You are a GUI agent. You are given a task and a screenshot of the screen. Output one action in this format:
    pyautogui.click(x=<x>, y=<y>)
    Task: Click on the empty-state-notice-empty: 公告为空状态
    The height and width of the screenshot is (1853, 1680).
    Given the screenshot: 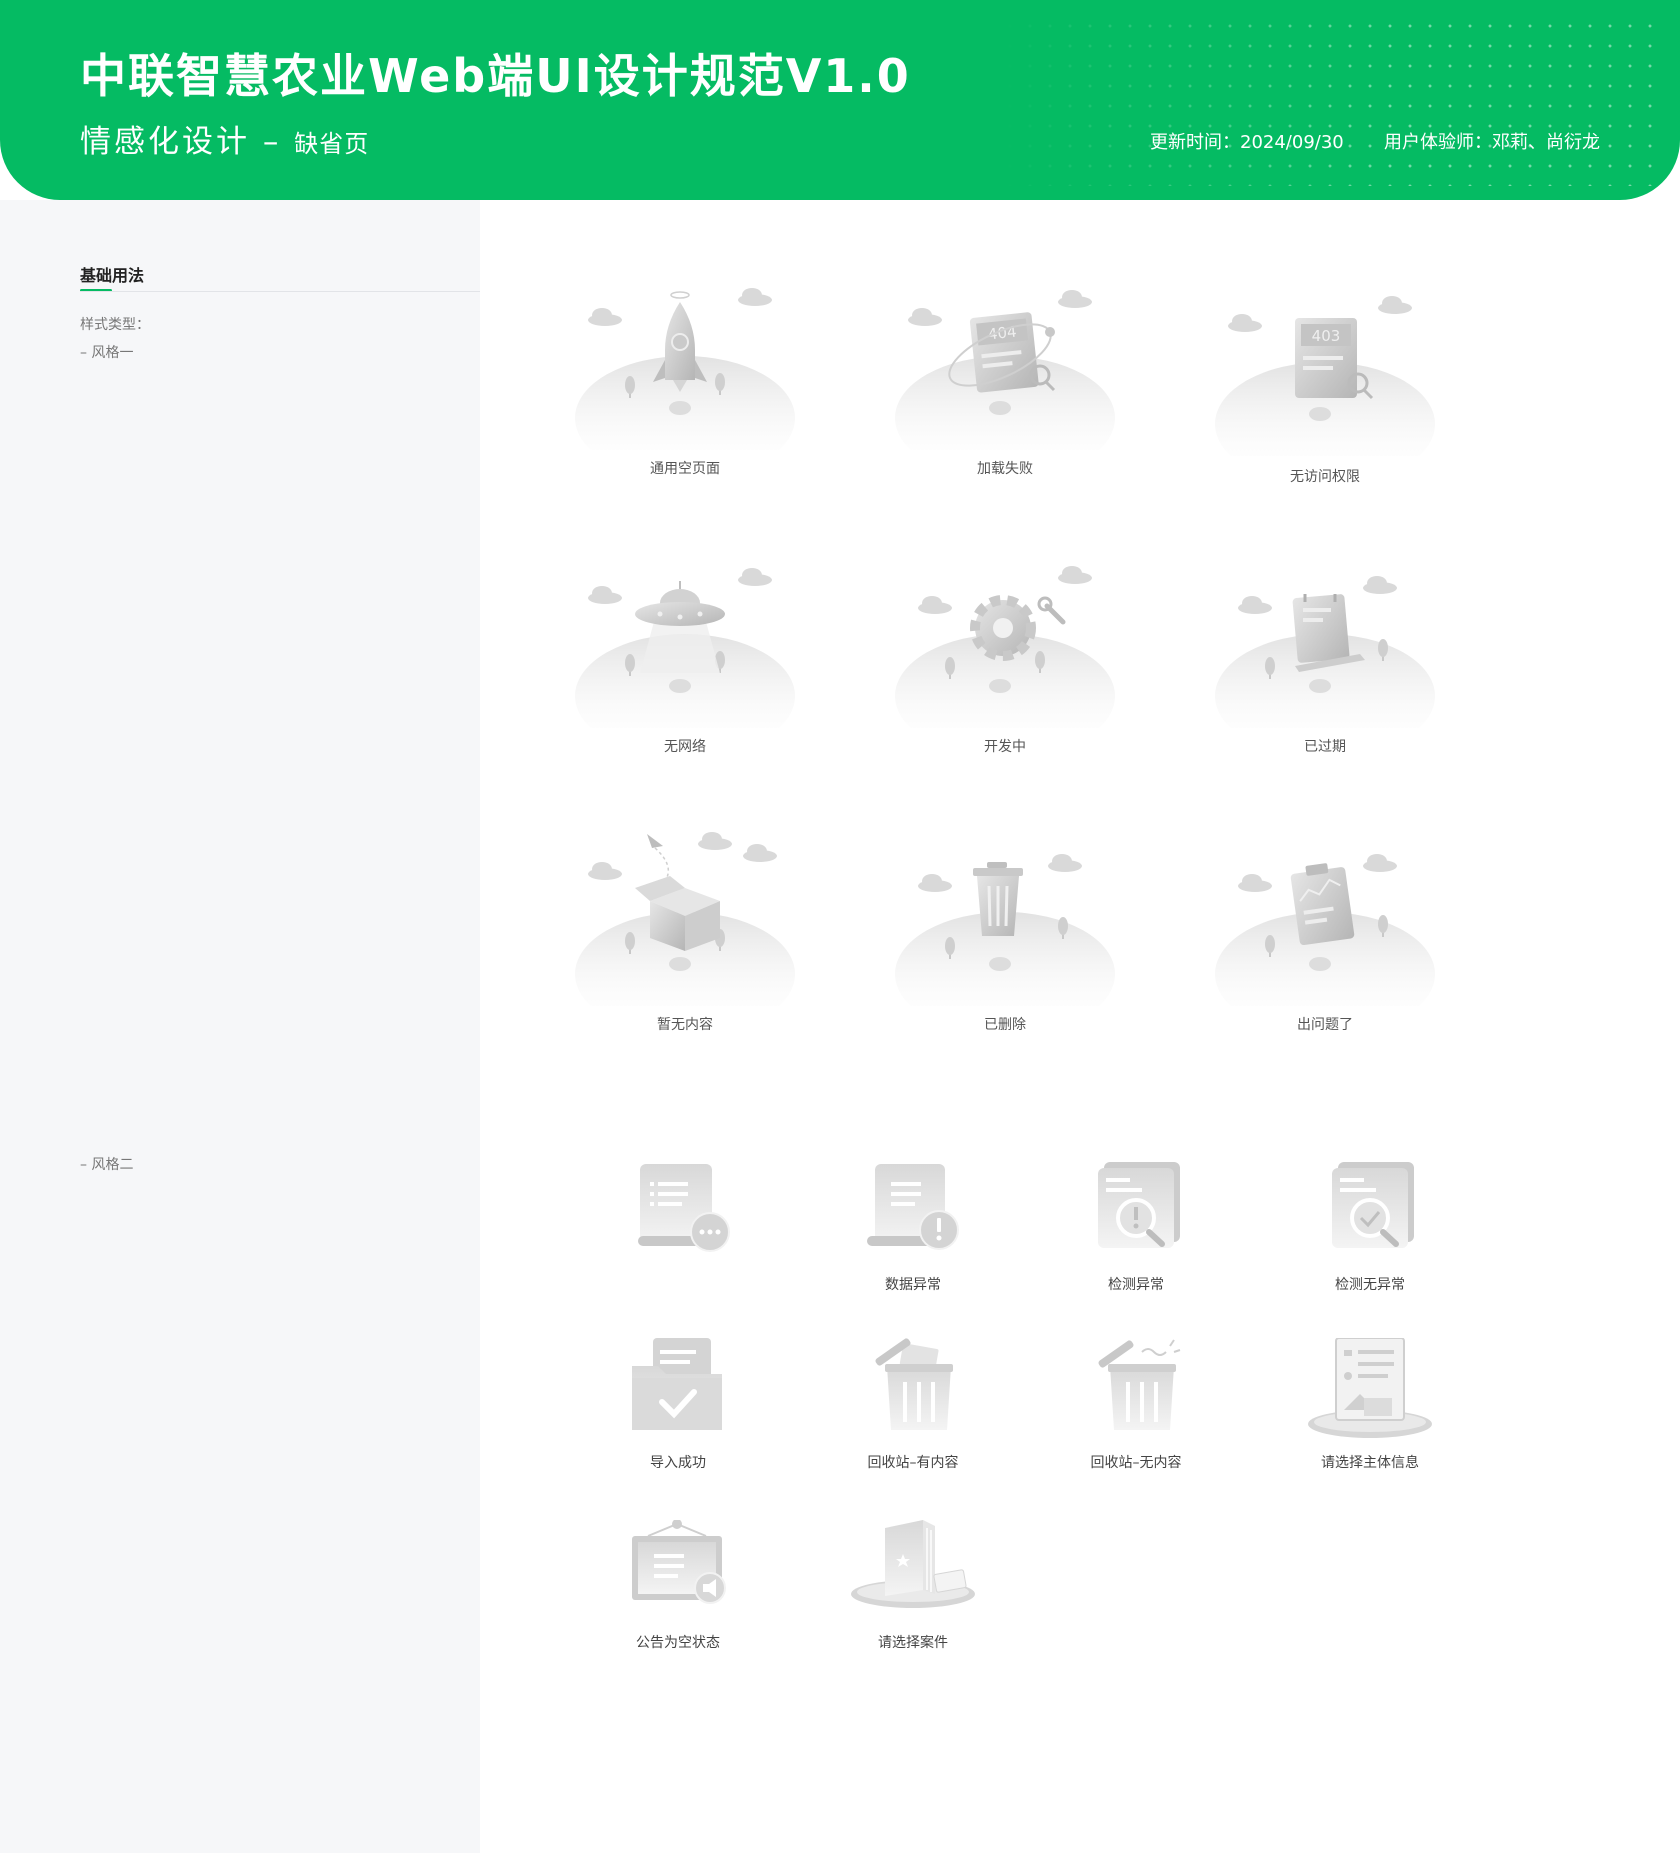 What is the action you would take?
    pyautogui.click(x=678, y=1605)
    